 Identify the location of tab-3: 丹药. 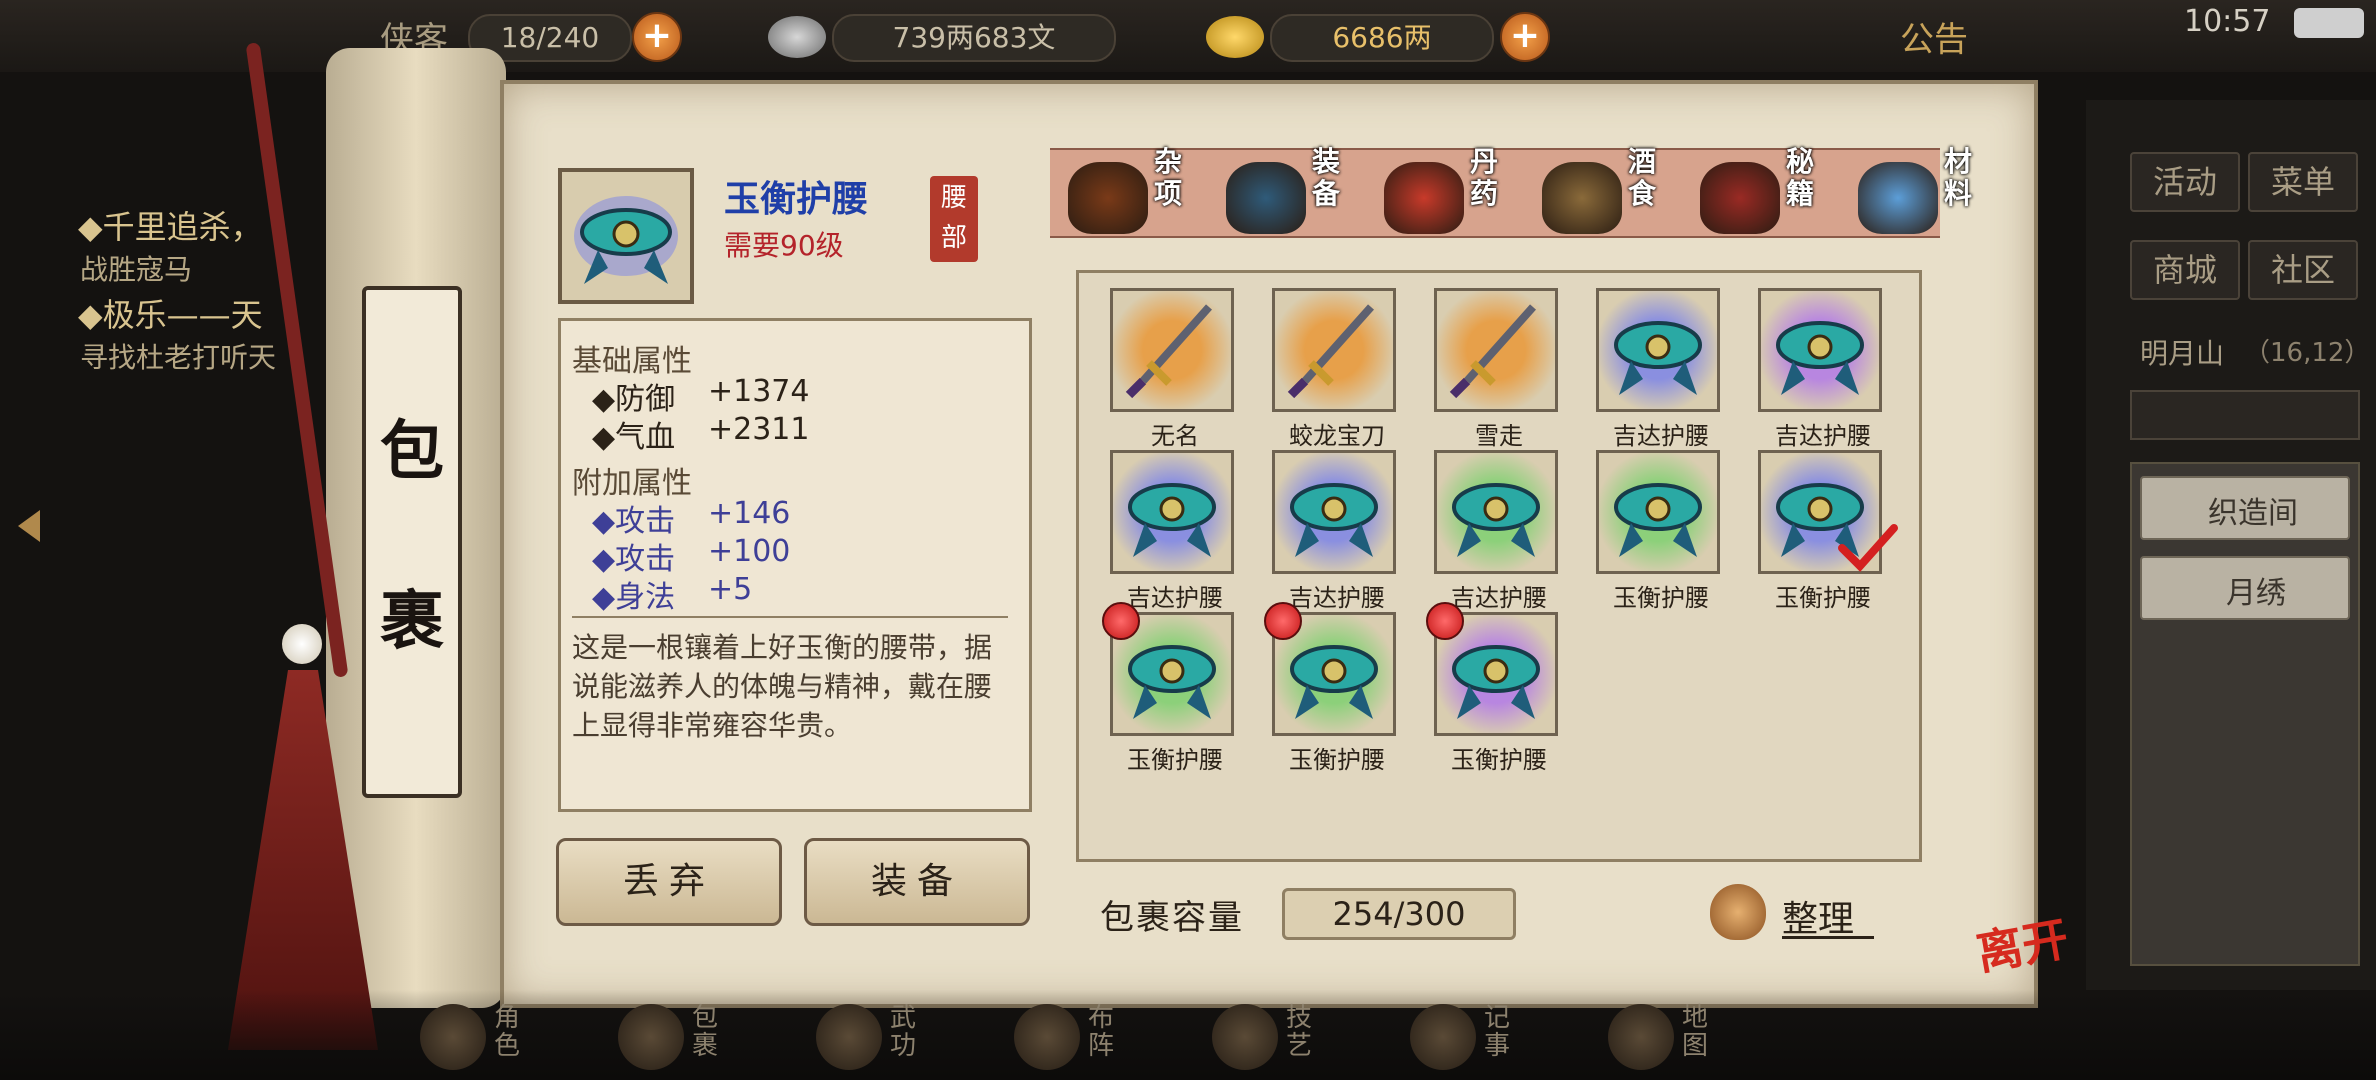
(1455, 192).